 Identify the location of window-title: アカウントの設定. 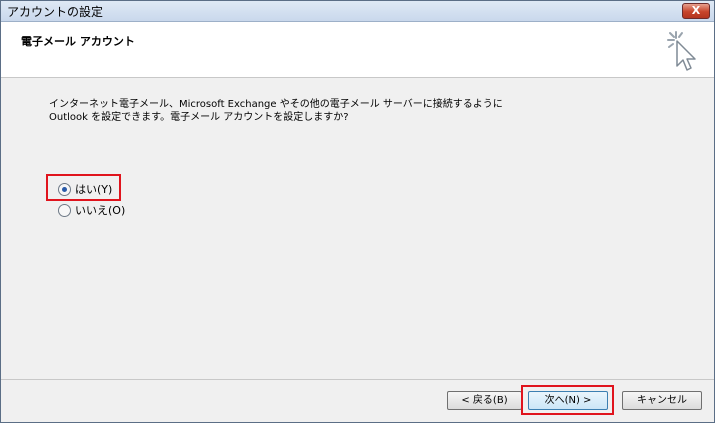
(55, 12).